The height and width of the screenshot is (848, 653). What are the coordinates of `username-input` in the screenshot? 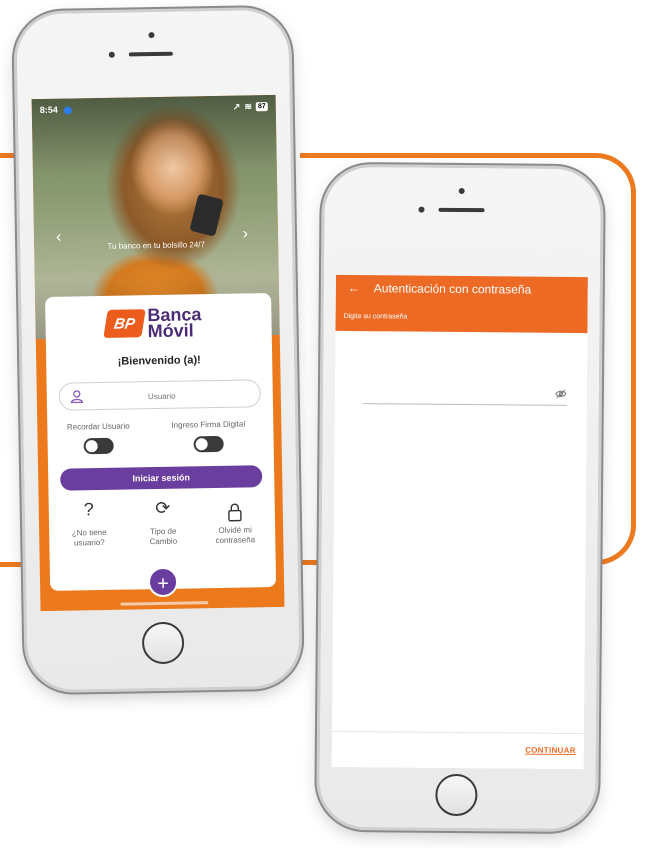 It's located at (161, 396).